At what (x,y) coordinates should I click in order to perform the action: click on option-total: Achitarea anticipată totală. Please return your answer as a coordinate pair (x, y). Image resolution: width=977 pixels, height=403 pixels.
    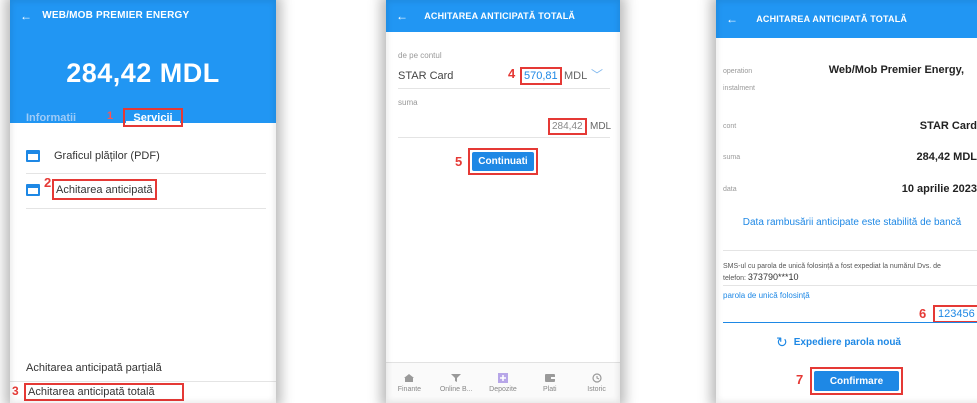
    Looking at the image, I should click on (104, 392).